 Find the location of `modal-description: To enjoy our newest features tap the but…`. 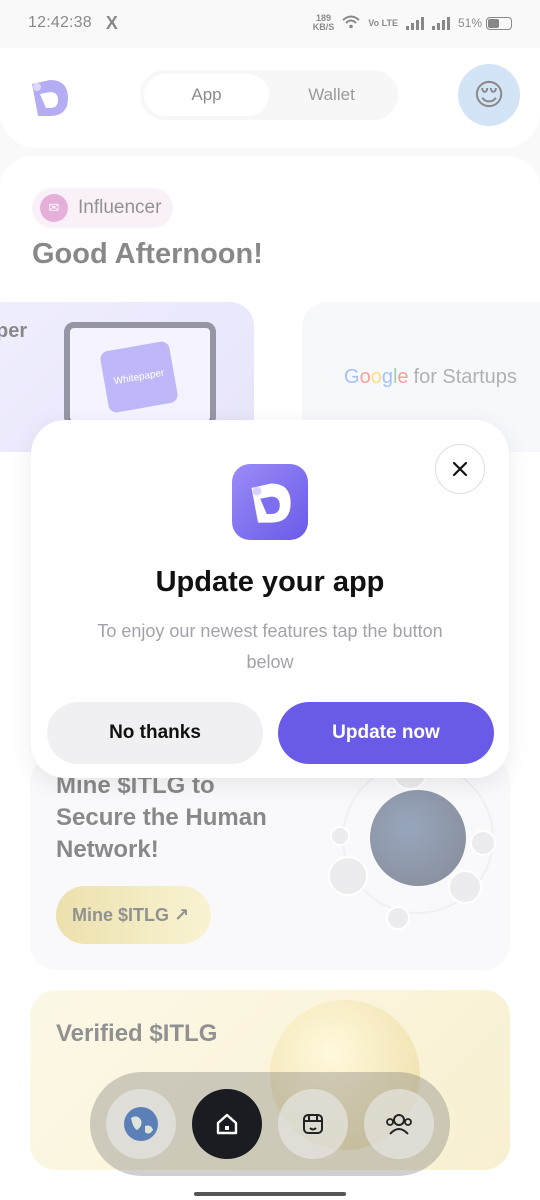

modal-description: To enjoy our newest features tap the but… is located at coordinates (270, 646).